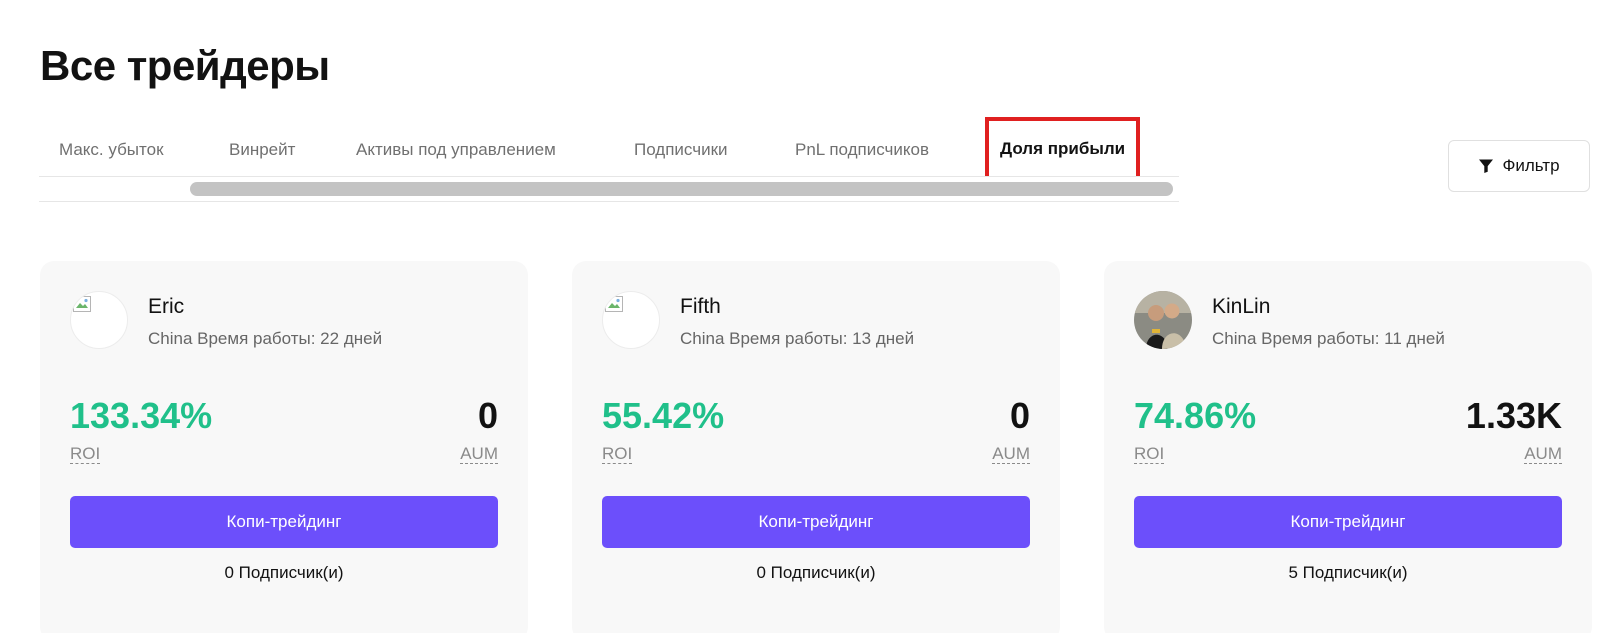  What do you see at coordinates (1531, 165) in the screenshot?
I see `filter-button-label: Фильтр` at bounding box center [1531, 165].